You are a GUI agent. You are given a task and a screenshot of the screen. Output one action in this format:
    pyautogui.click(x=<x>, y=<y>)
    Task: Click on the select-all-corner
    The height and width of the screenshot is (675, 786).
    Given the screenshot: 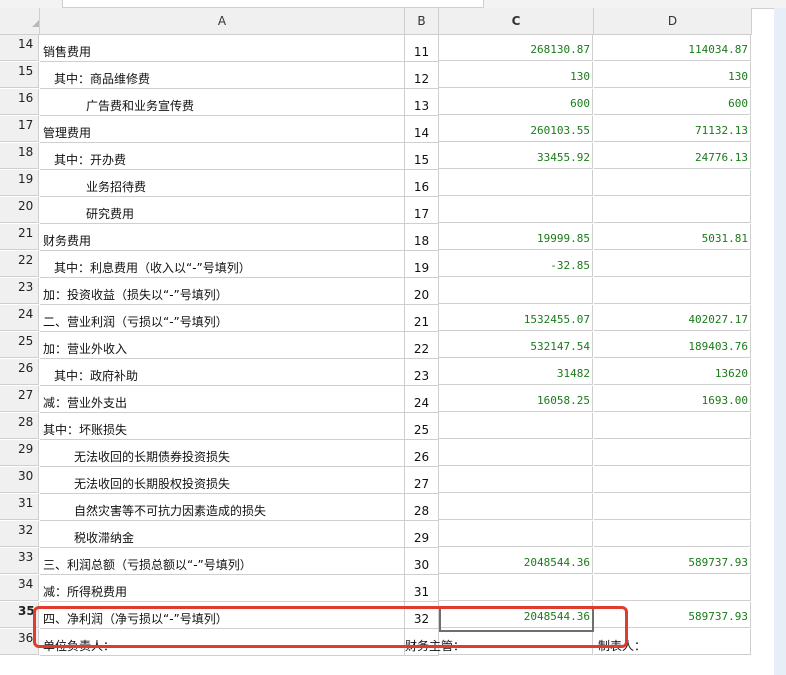 What is the action you would take?
    pyautogui.click(x=20, y=21)
    